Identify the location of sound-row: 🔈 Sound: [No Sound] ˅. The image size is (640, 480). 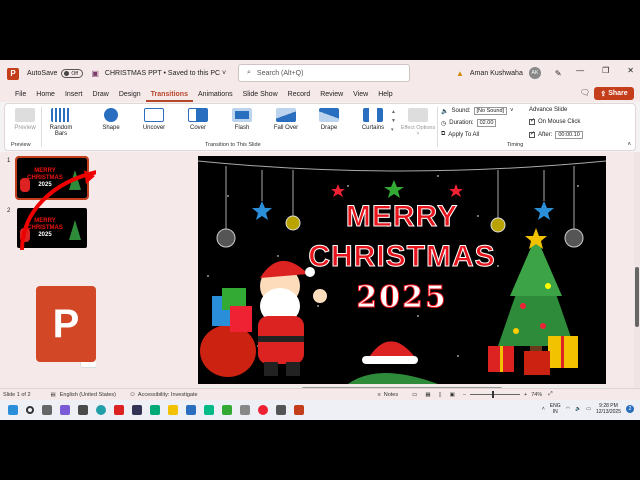
(477, 111).